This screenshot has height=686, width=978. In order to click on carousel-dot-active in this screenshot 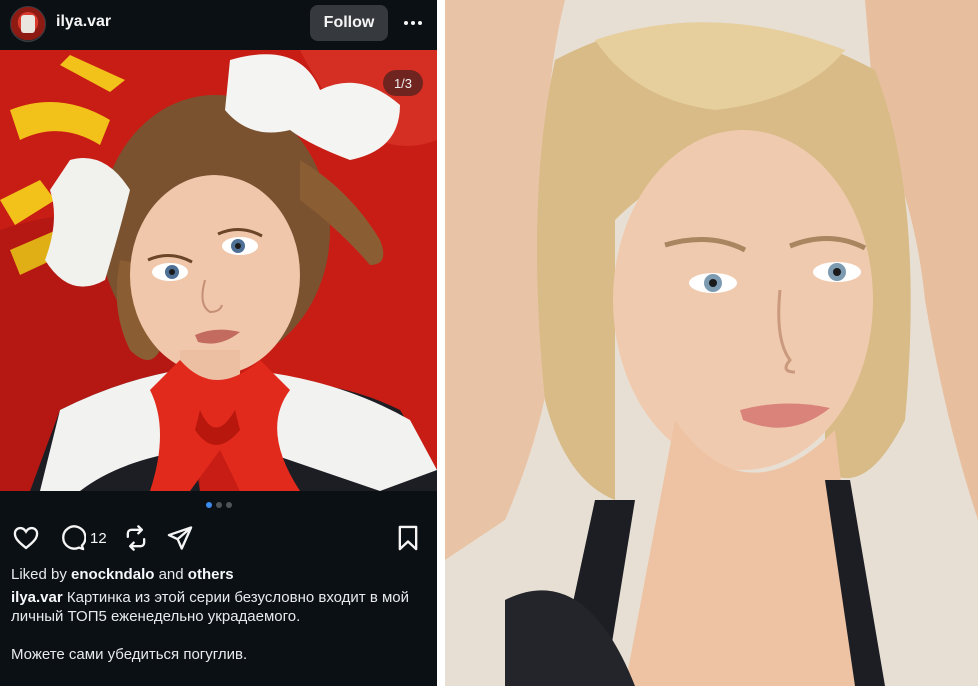, I will do `click(208, 505)`.